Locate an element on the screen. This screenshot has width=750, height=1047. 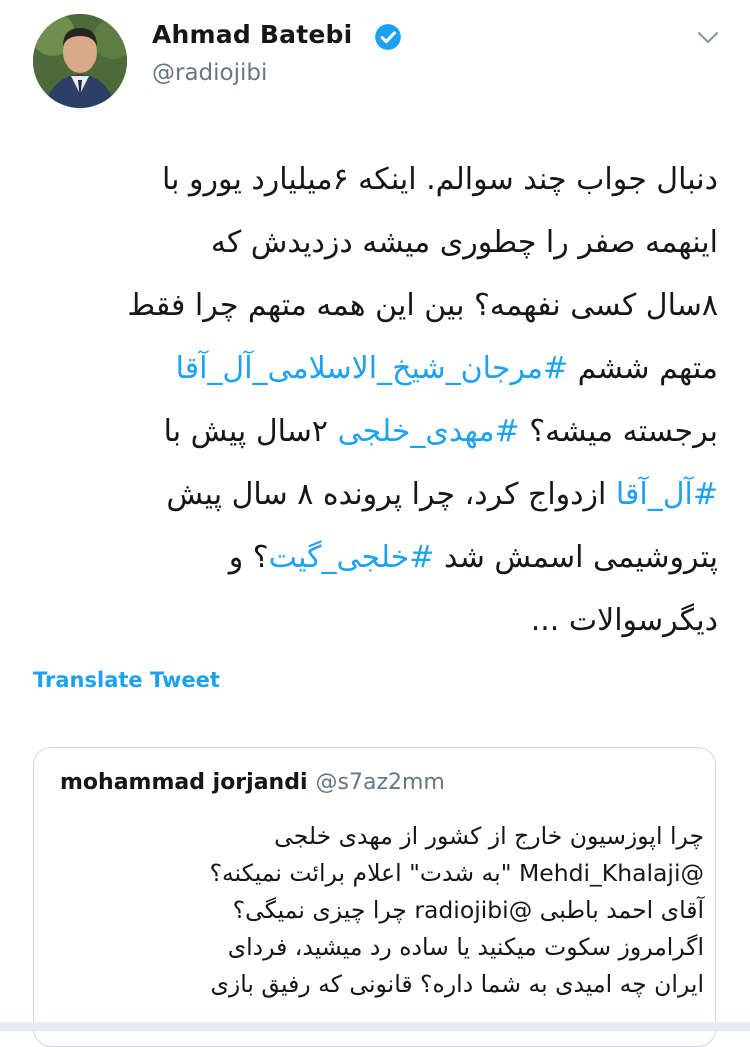
tweet-text-line: متهم ششم #مرجان_شیخ_الاسلامی_آل_آقا is located at coordinates (376, 368).